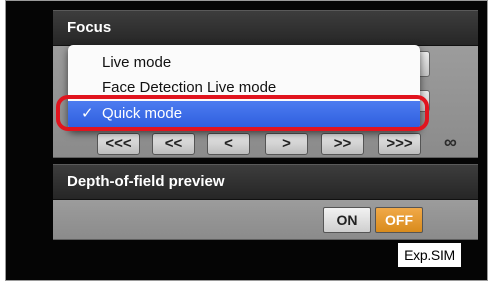 This screenshot has width=494, height=285. What do you see at coordinates (347, 220) in the screenshot?
I see `dof-on-button: ON` at bounding box center [347, 220].